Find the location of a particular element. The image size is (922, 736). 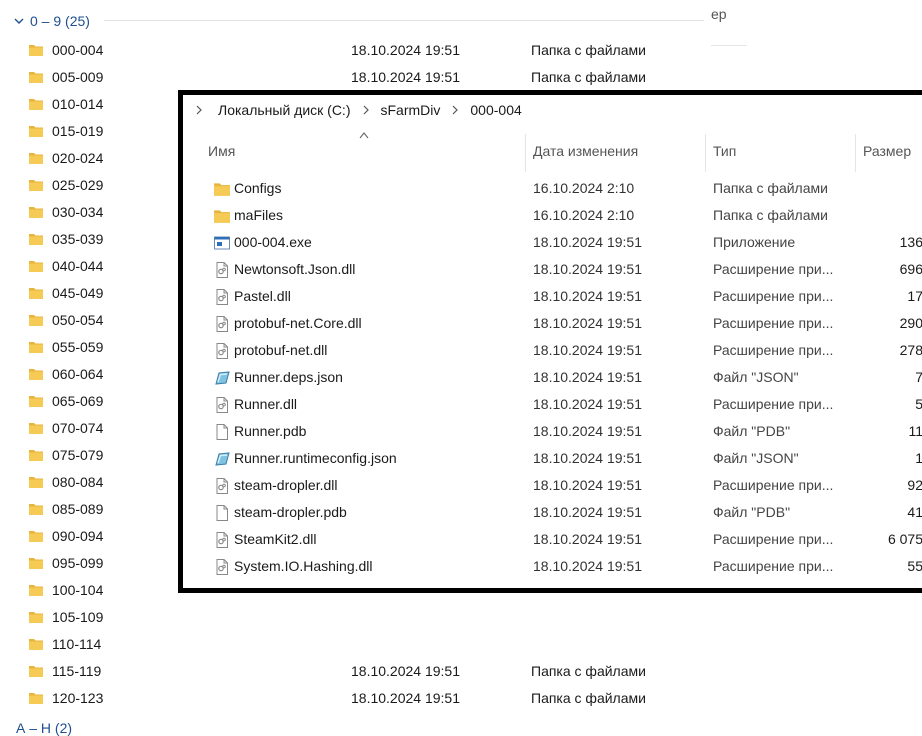

item-name: 060-064 is located at coordinates (78, 374).